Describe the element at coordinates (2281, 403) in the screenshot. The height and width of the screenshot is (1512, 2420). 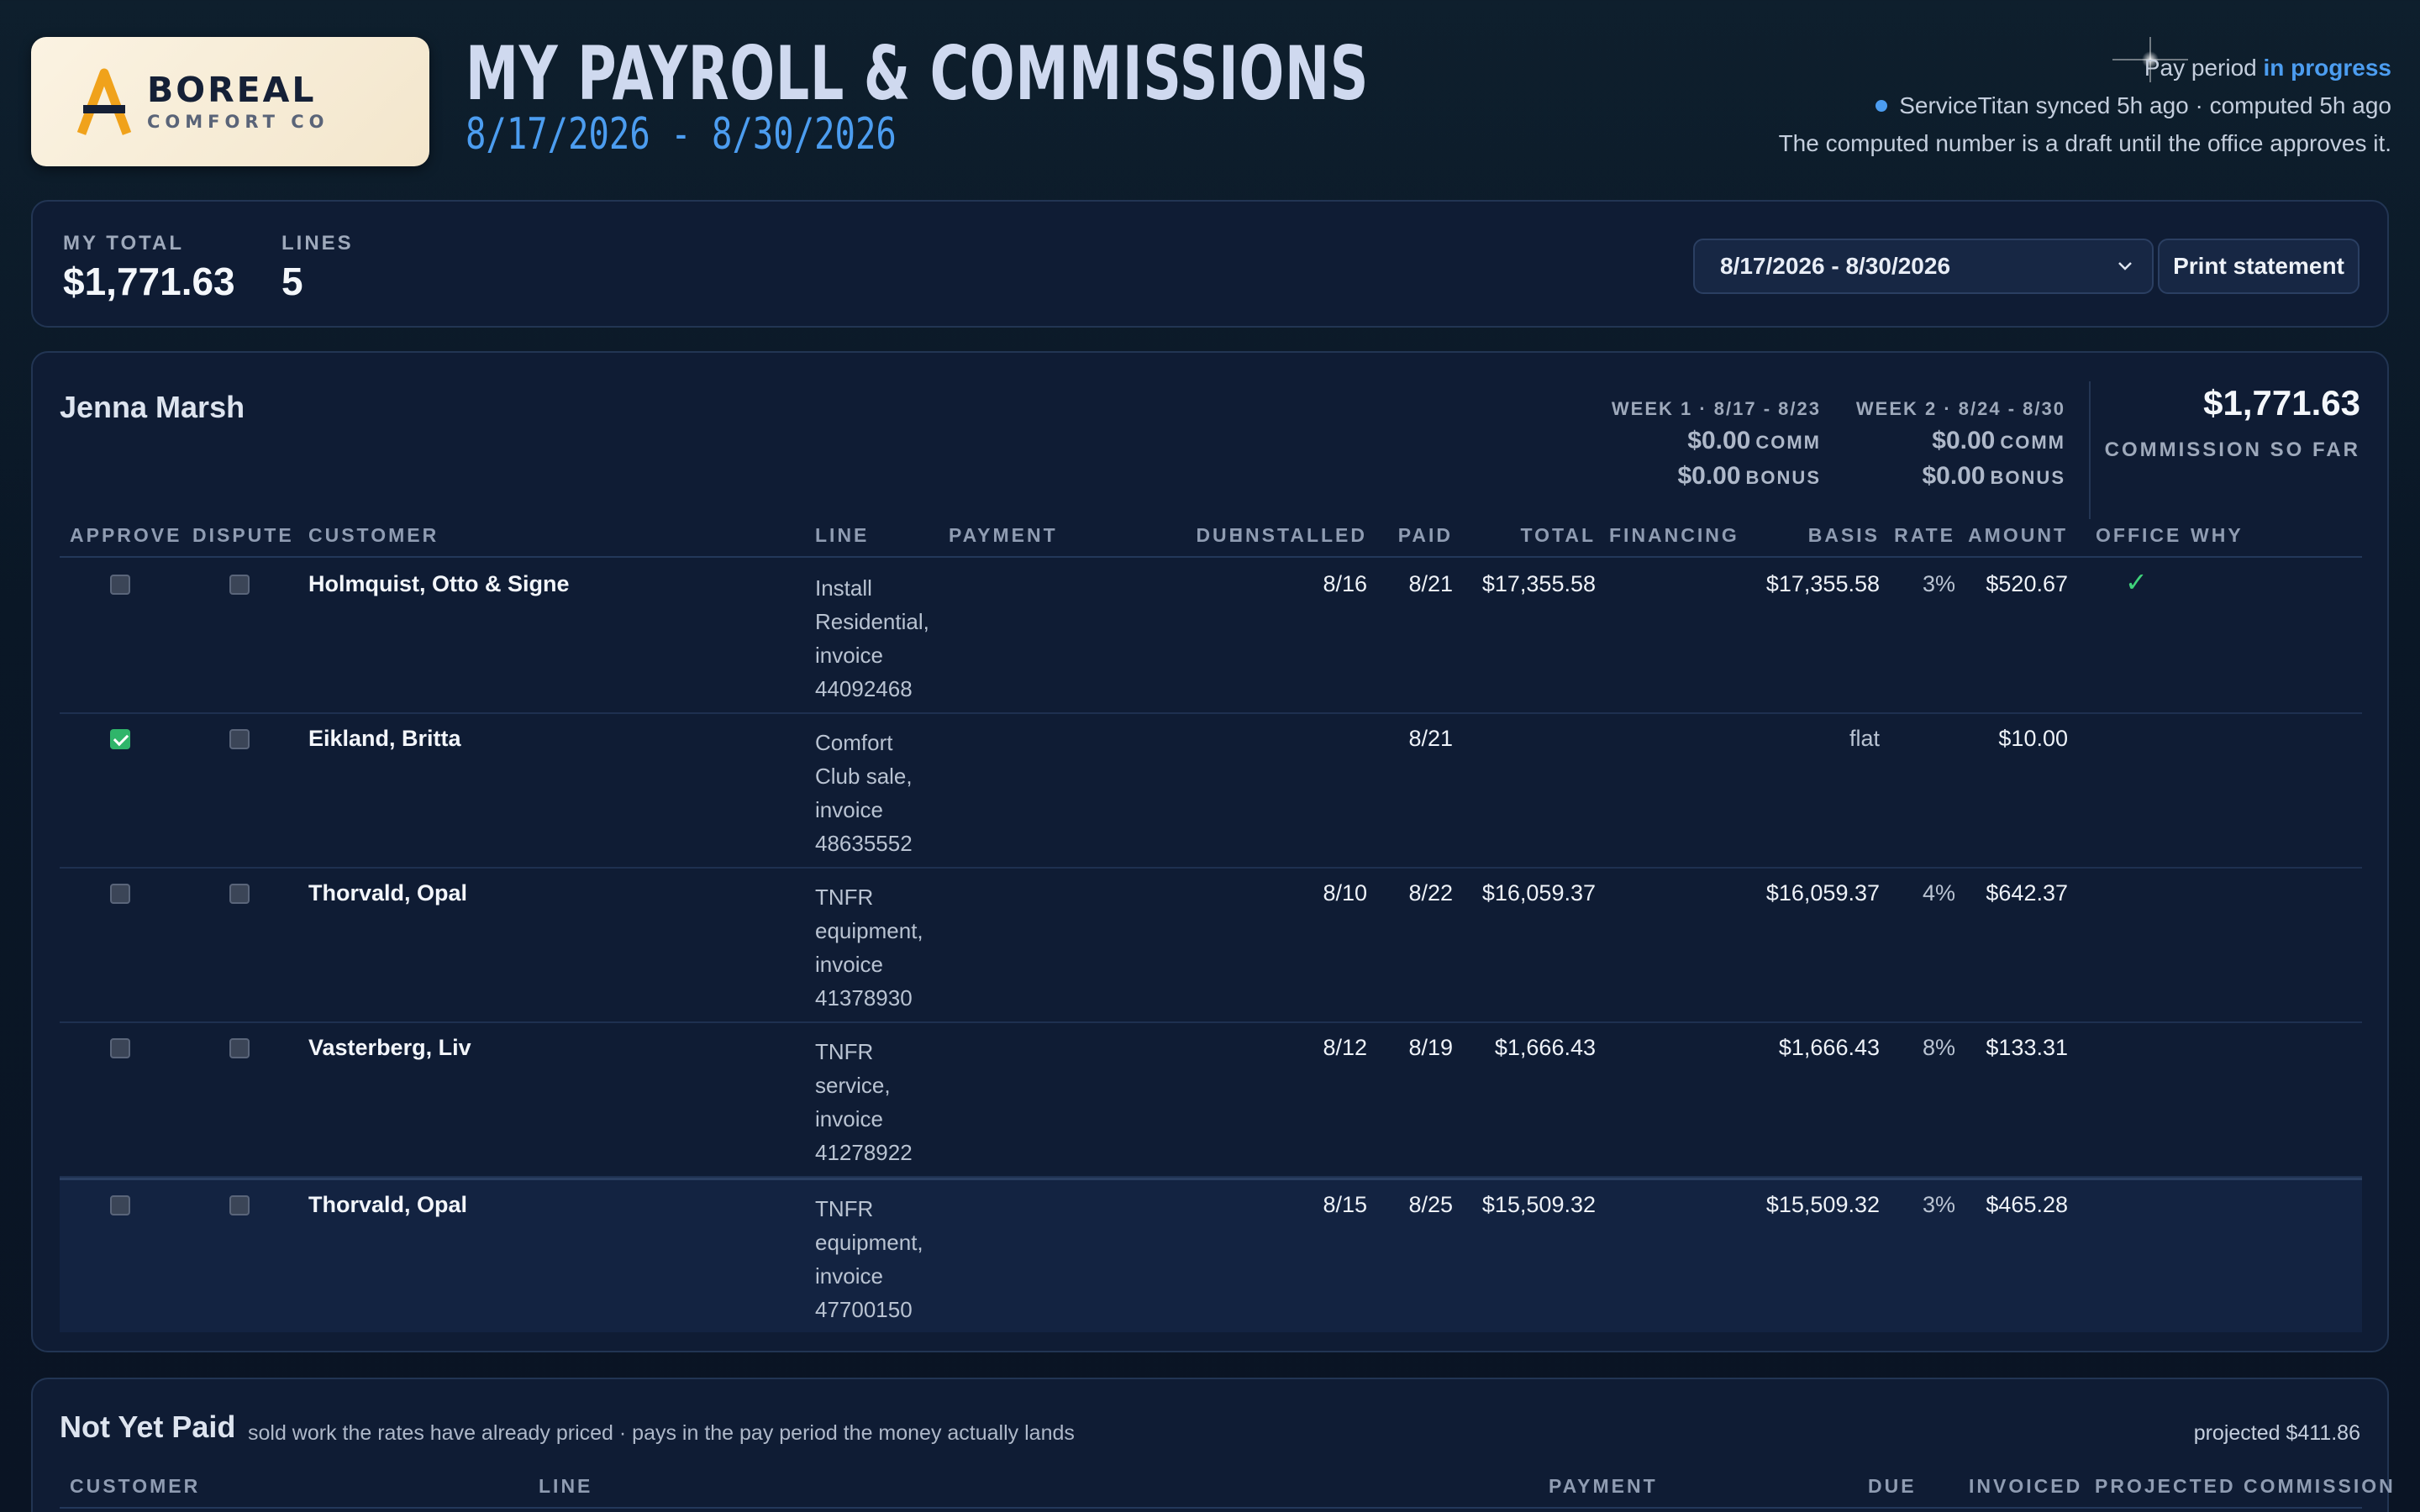
I see `commission-so-far-value: $1,771.63` at that location.